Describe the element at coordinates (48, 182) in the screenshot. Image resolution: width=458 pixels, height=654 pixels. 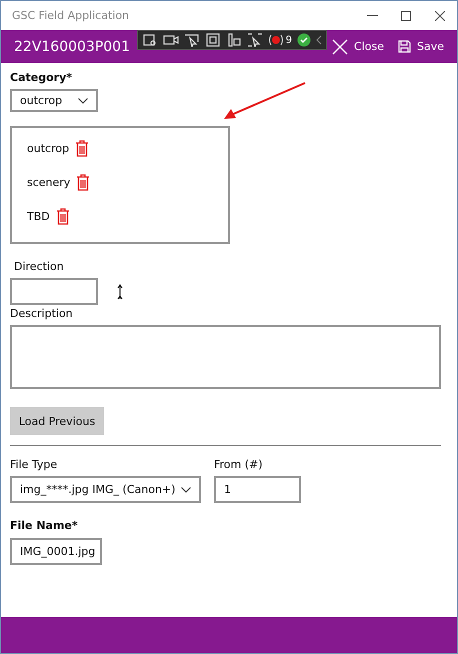
I see `category-item: scenery` at that location.